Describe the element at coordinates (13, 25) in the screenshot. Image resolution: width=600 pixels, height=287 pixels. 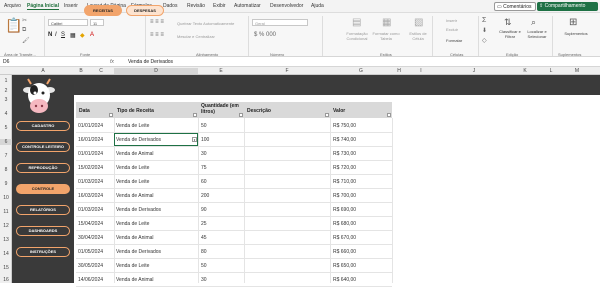
I see `paste-icon: 📋` at that location.